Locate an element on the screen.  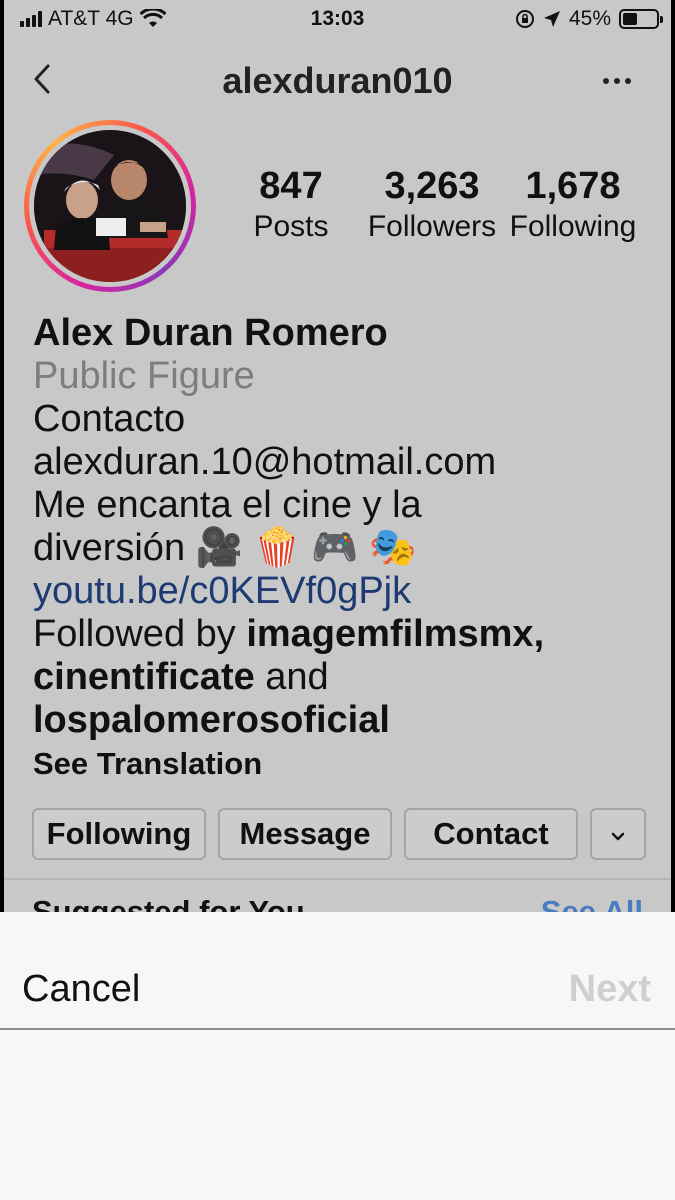
following-stat: 1,678 Following is located at coordinates (573, 205).